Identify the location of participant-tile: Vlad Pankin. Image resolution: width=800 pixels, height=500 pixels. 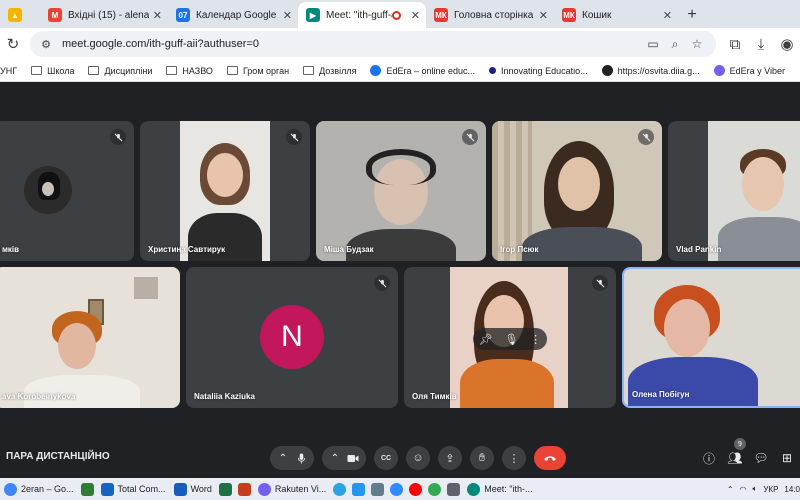
(734, 191).